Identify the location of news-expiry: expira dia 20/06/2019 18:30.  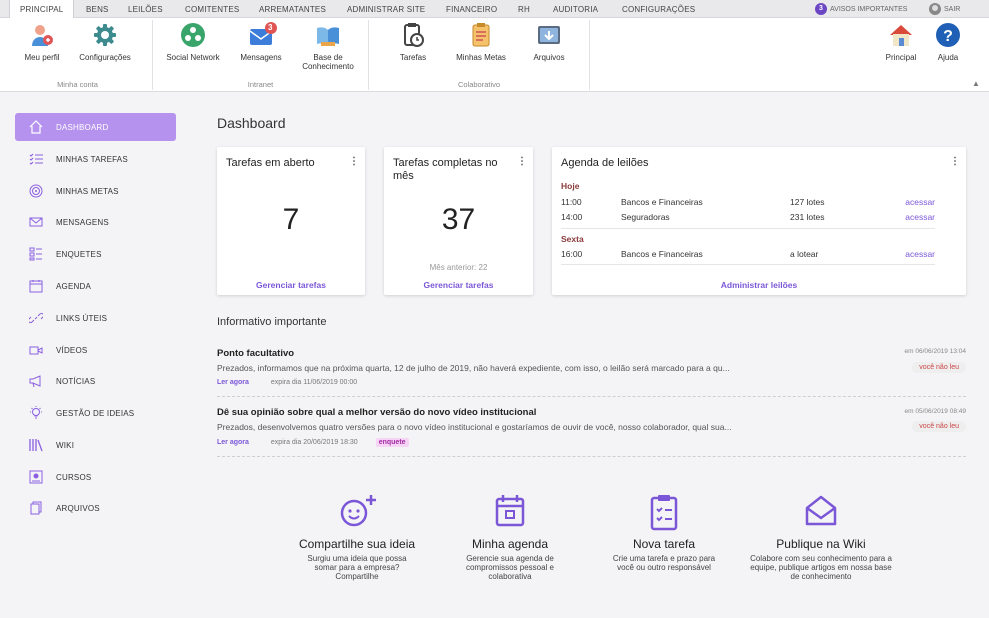
(314, 442).